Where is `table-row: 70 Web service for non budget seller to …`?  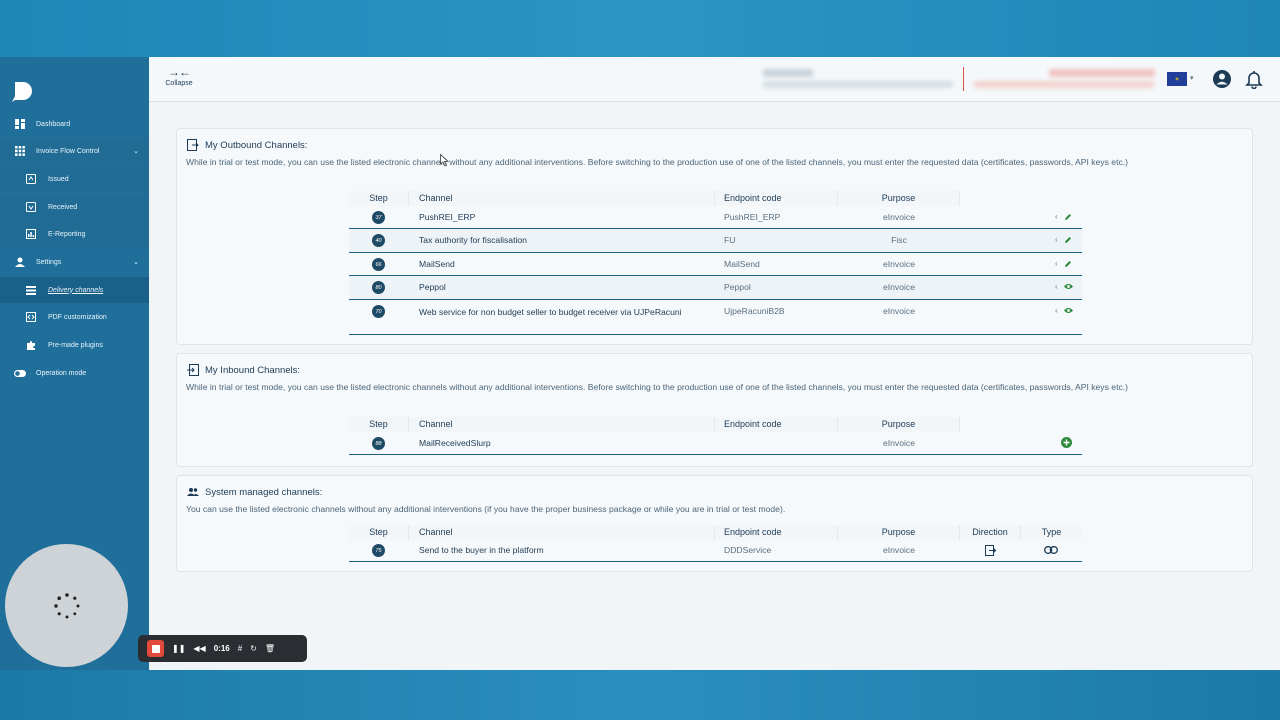
table-row: 70 Web service for non budget seller to … is located at coordinates (715, 317).